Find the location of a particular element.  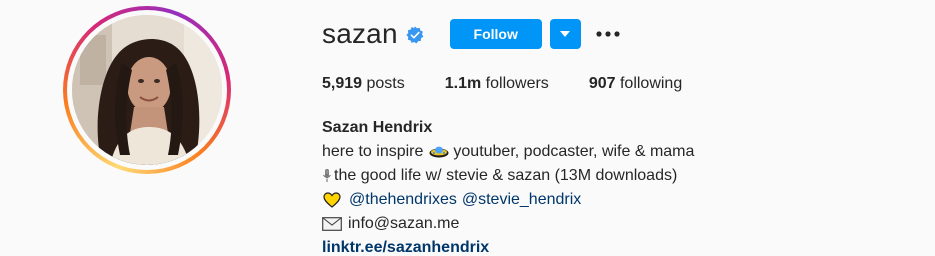

full-name: Sazan Hendrix is located at coordinates (377, 127).